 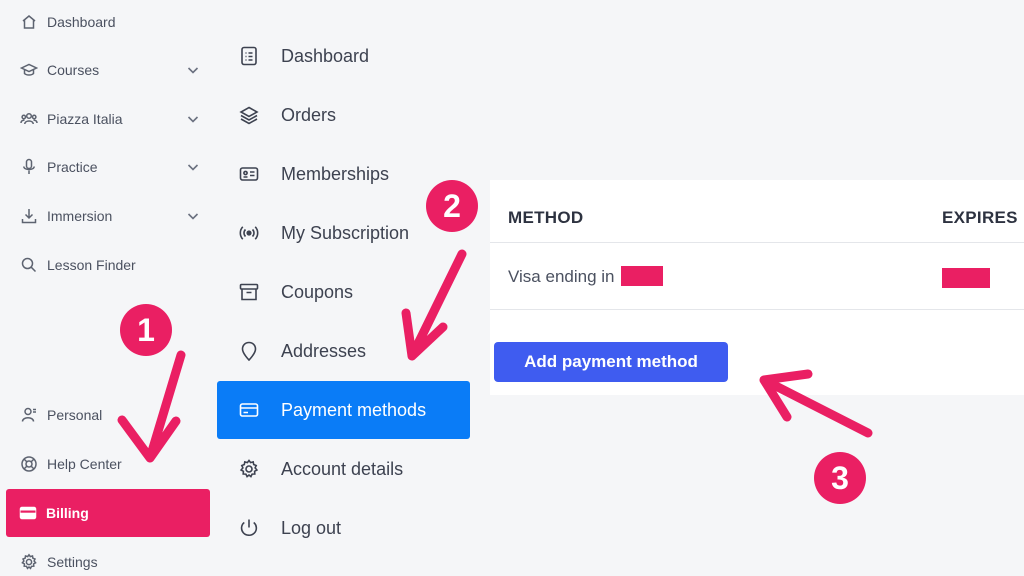 I want to click on account-nav-label: Addresses, so click(x=324, y=350).